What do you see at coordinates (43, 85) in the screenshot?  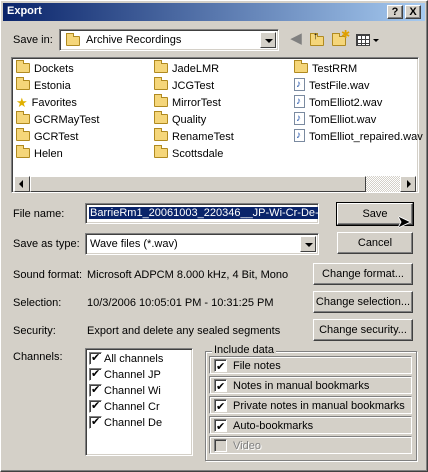 I see `file-list-item: Estonia` at bounding box center [43, 85].